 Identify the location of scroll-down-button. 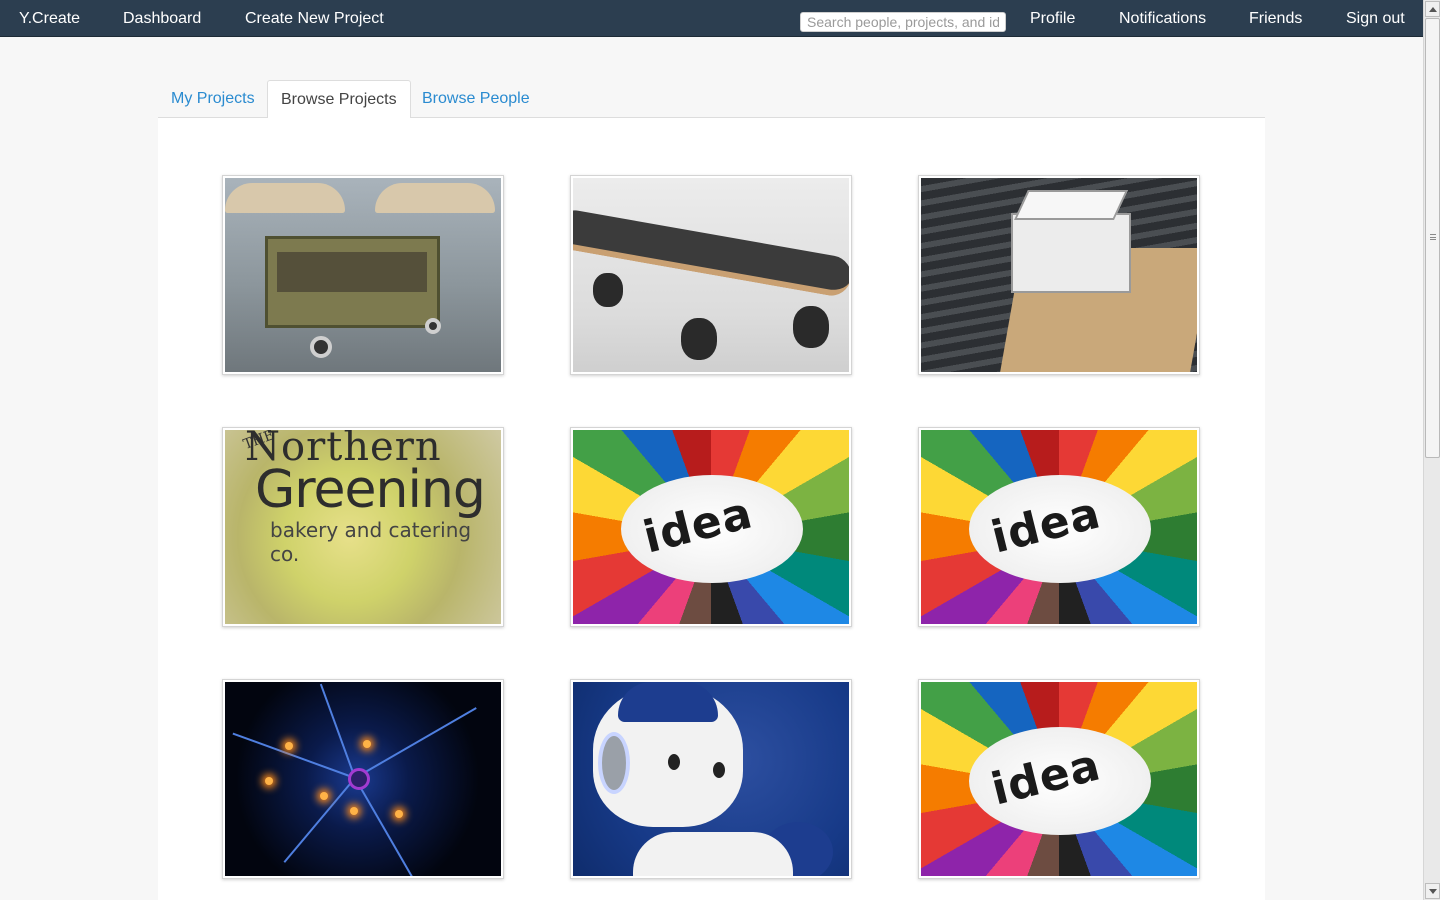
(1432, 891).